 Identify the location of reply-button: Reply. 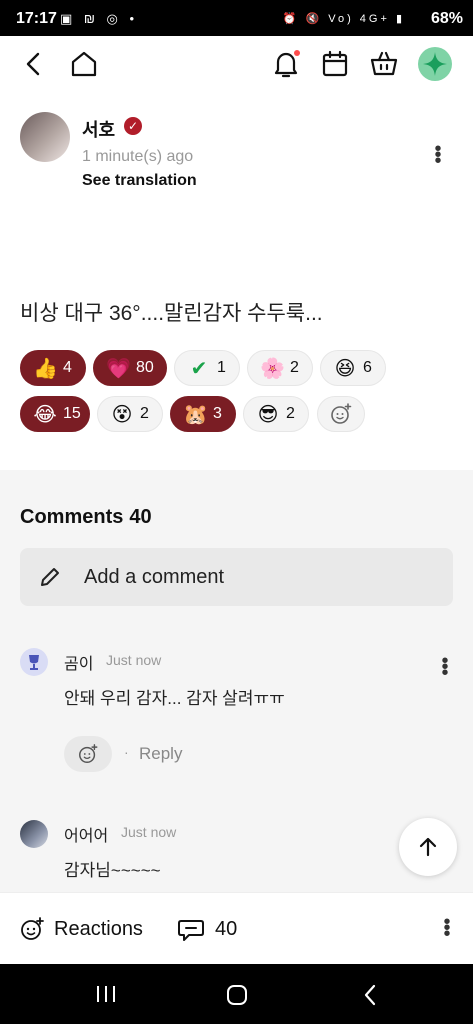
(160, 754).